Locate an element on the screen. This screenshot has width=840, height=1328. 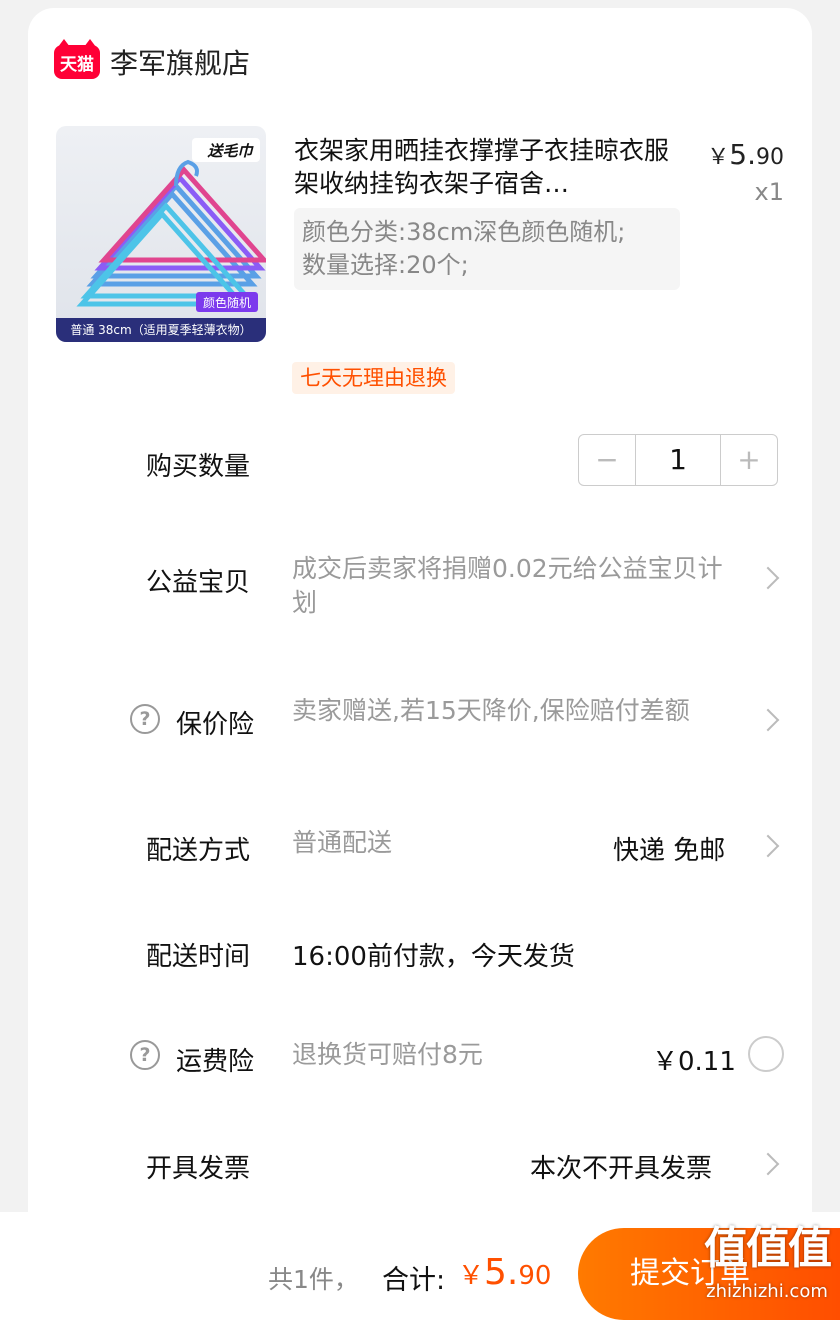
product-quantity: x1 is located at coordinates (769, 192).